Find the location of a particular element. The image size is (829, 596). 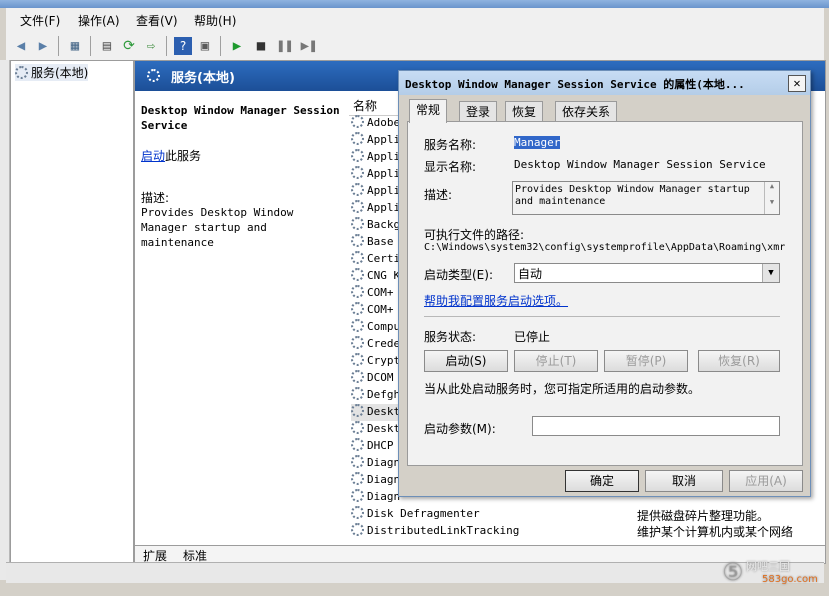

service-name: Certi is located at coordinates (384, 258).